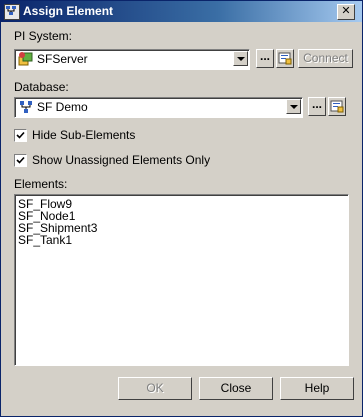 The height and width of the screenshot is (417, 363). I want to click on elements-label: Elements:, so click(41, 184).